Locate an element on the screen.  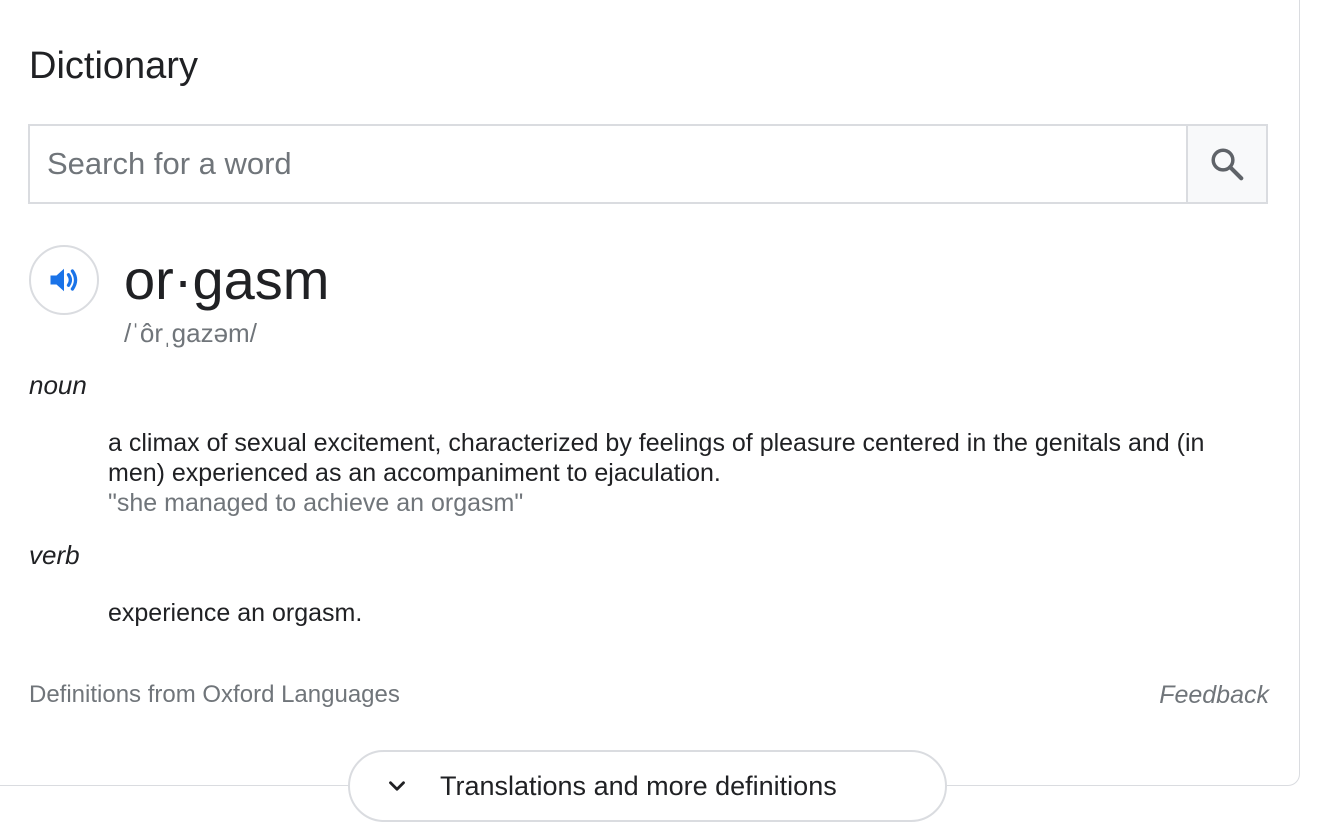
phonetic-spelling: /ˈôrˌɡazəm/ is located at coordinates (190, 333).